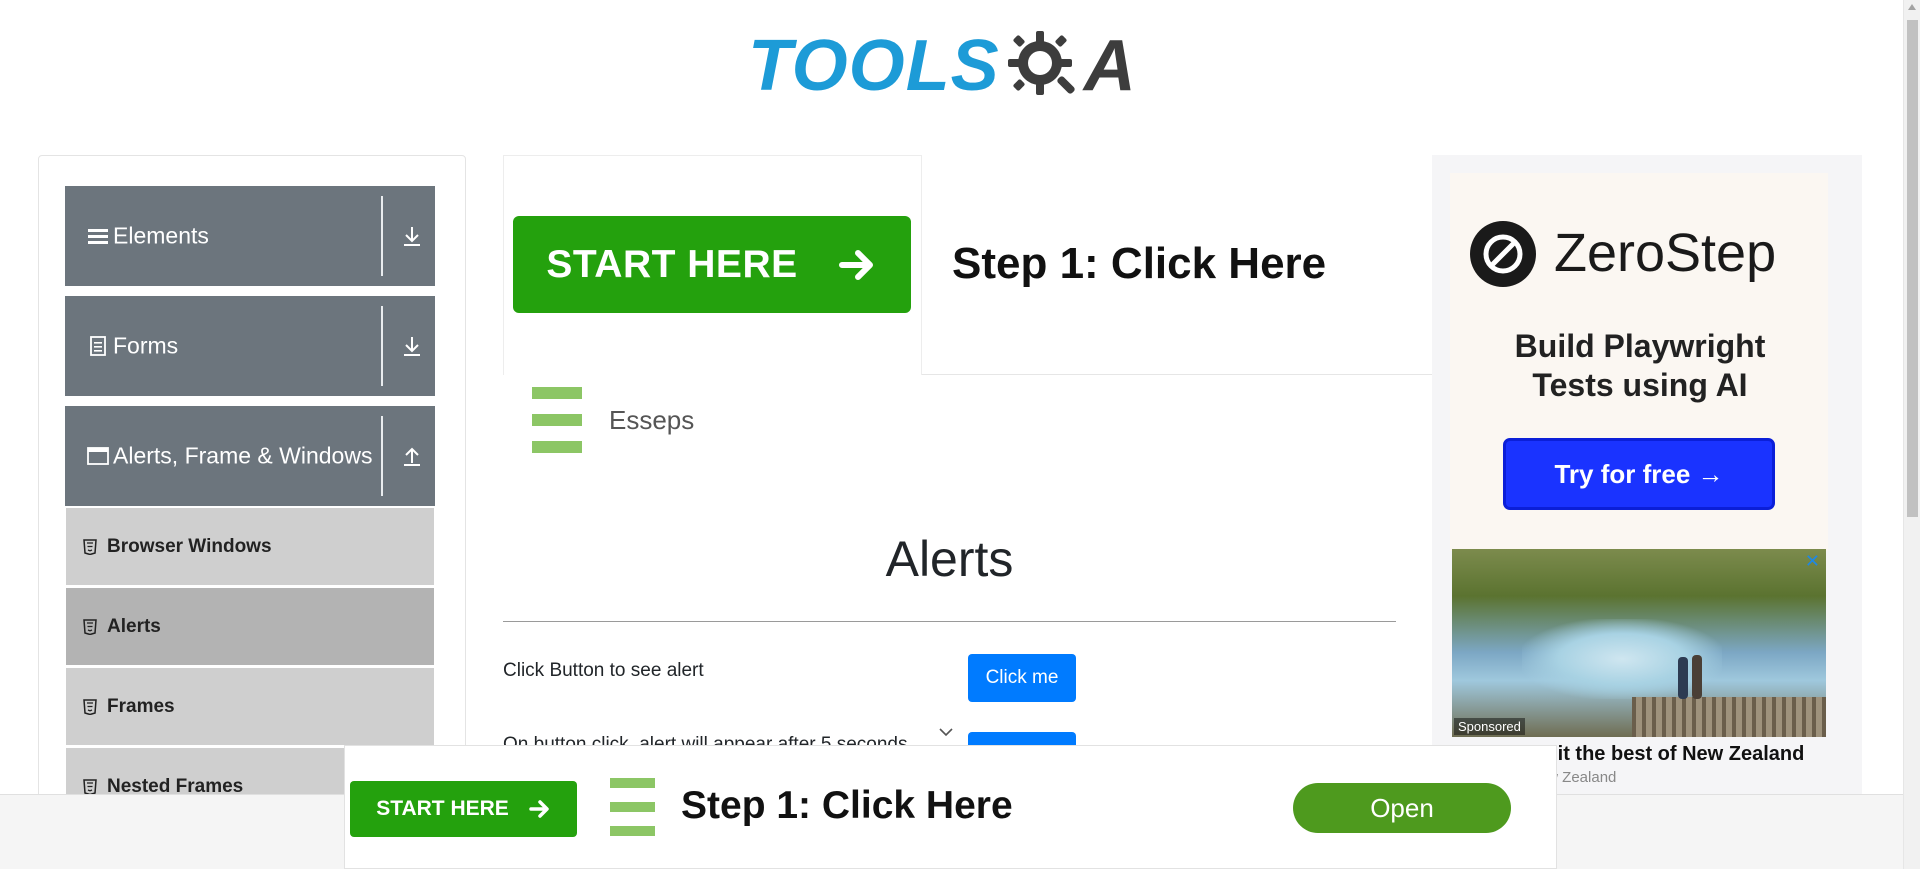 This screenshot has width=1920, height=869. I want to click on logo-text-a: A, so click(1109, 66).